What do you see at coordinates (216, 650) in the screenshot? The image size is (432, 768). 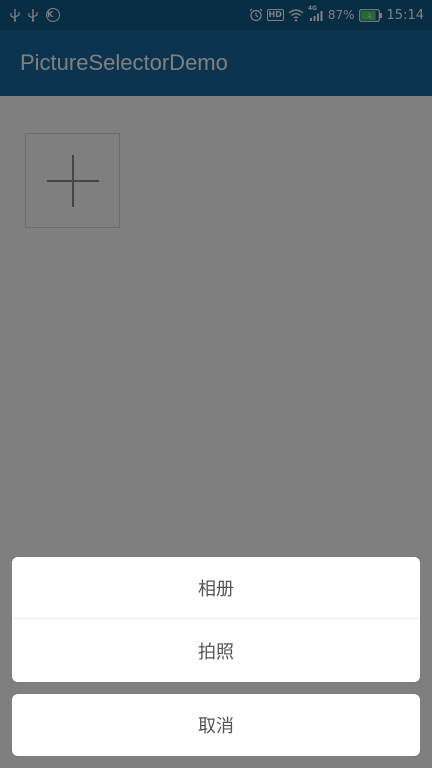 I see `camera-button: 拍照` at bounding box center [216, 650].